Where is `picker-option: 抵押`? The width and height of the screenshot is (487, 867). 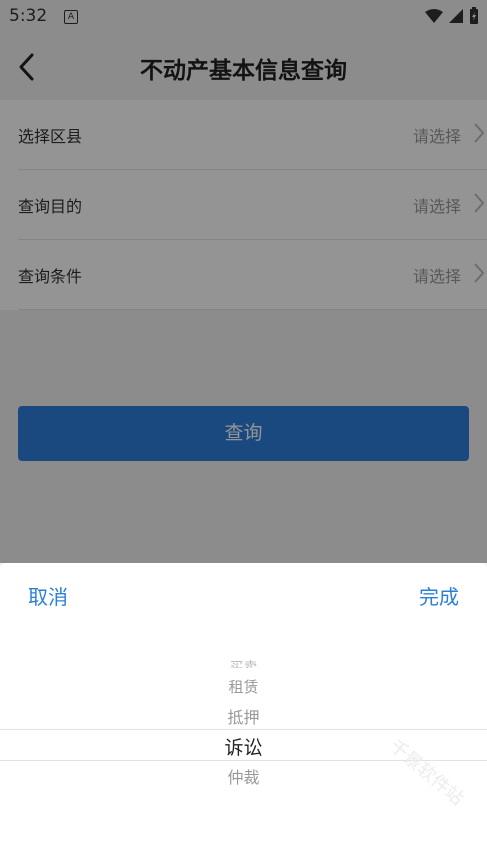 picker-option: 抵押 is located at coordinates (243, 716).